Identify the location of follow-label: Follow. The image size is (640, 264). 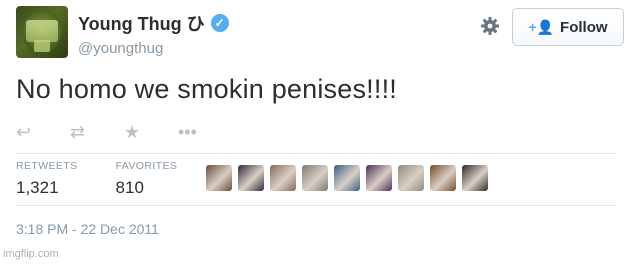
(584, 27).